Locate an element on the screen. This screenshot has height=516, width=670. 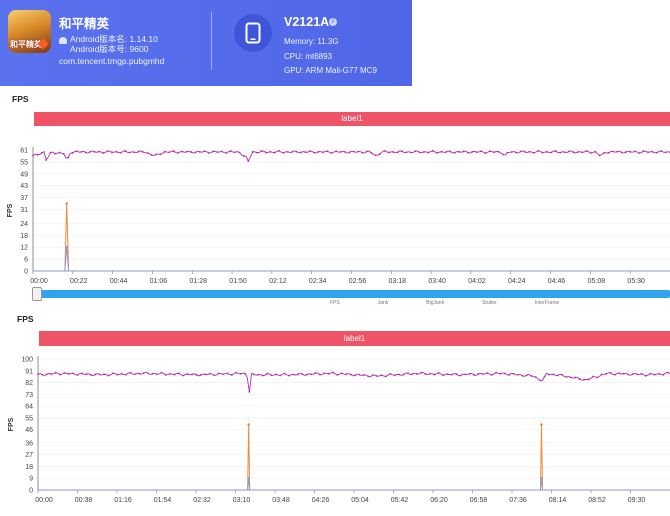
scrollbar-handle is located at coordinates (37, 294).